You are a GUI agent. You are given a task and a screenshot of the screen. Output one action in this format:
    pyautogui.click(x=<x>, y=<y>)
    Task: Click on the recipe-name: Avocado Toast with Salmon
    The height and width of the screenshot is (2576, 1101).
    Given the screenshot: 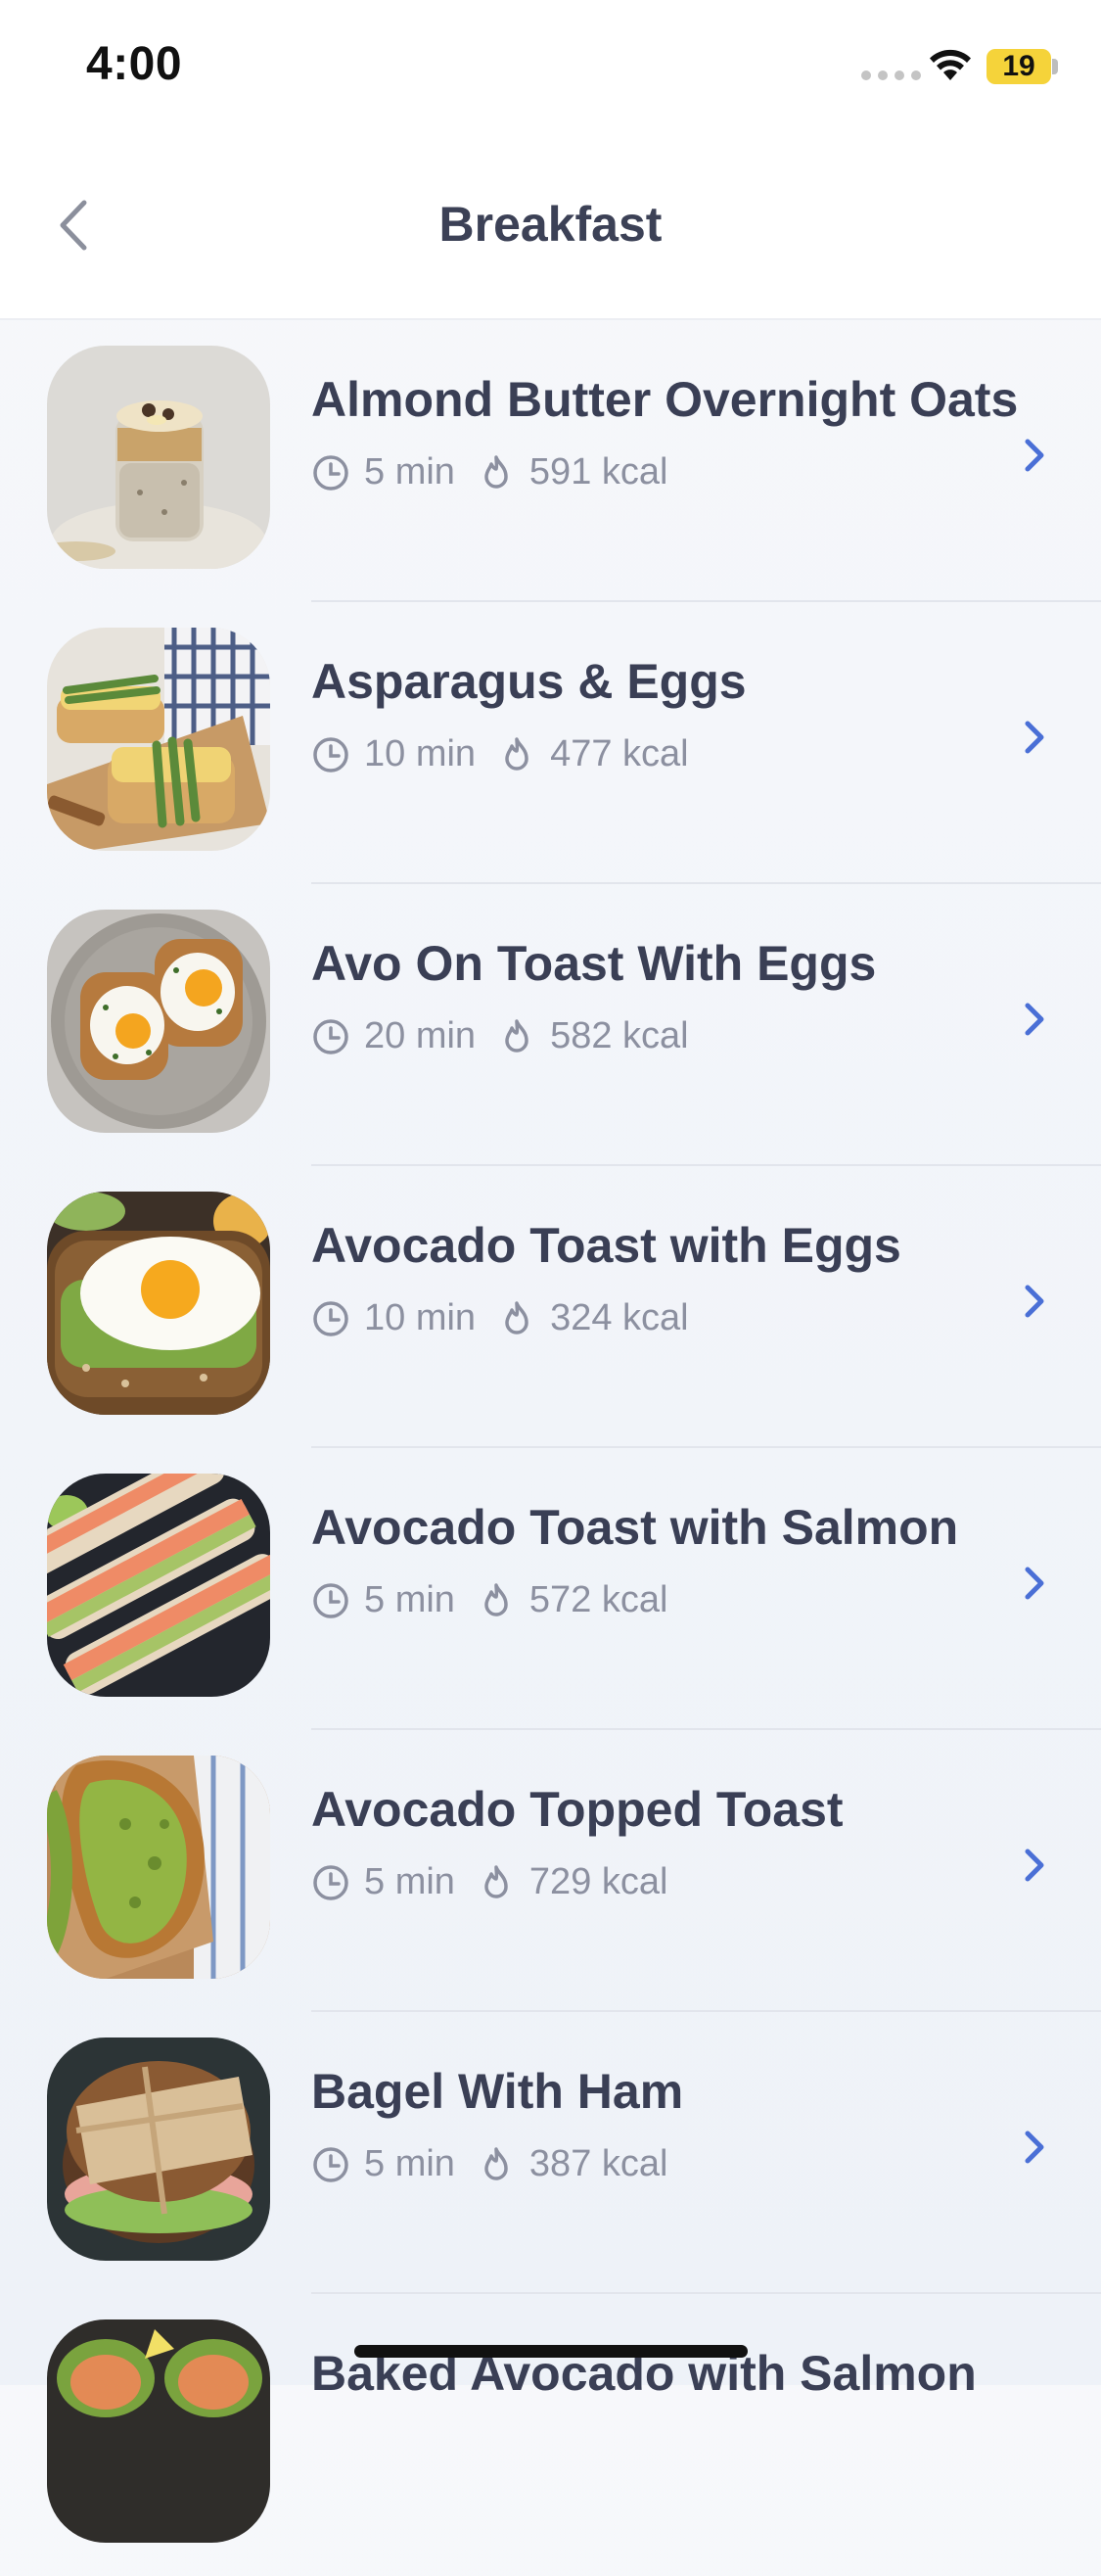 What is the action you would take?
    pyautogui.click(x=635, y=1527)
    